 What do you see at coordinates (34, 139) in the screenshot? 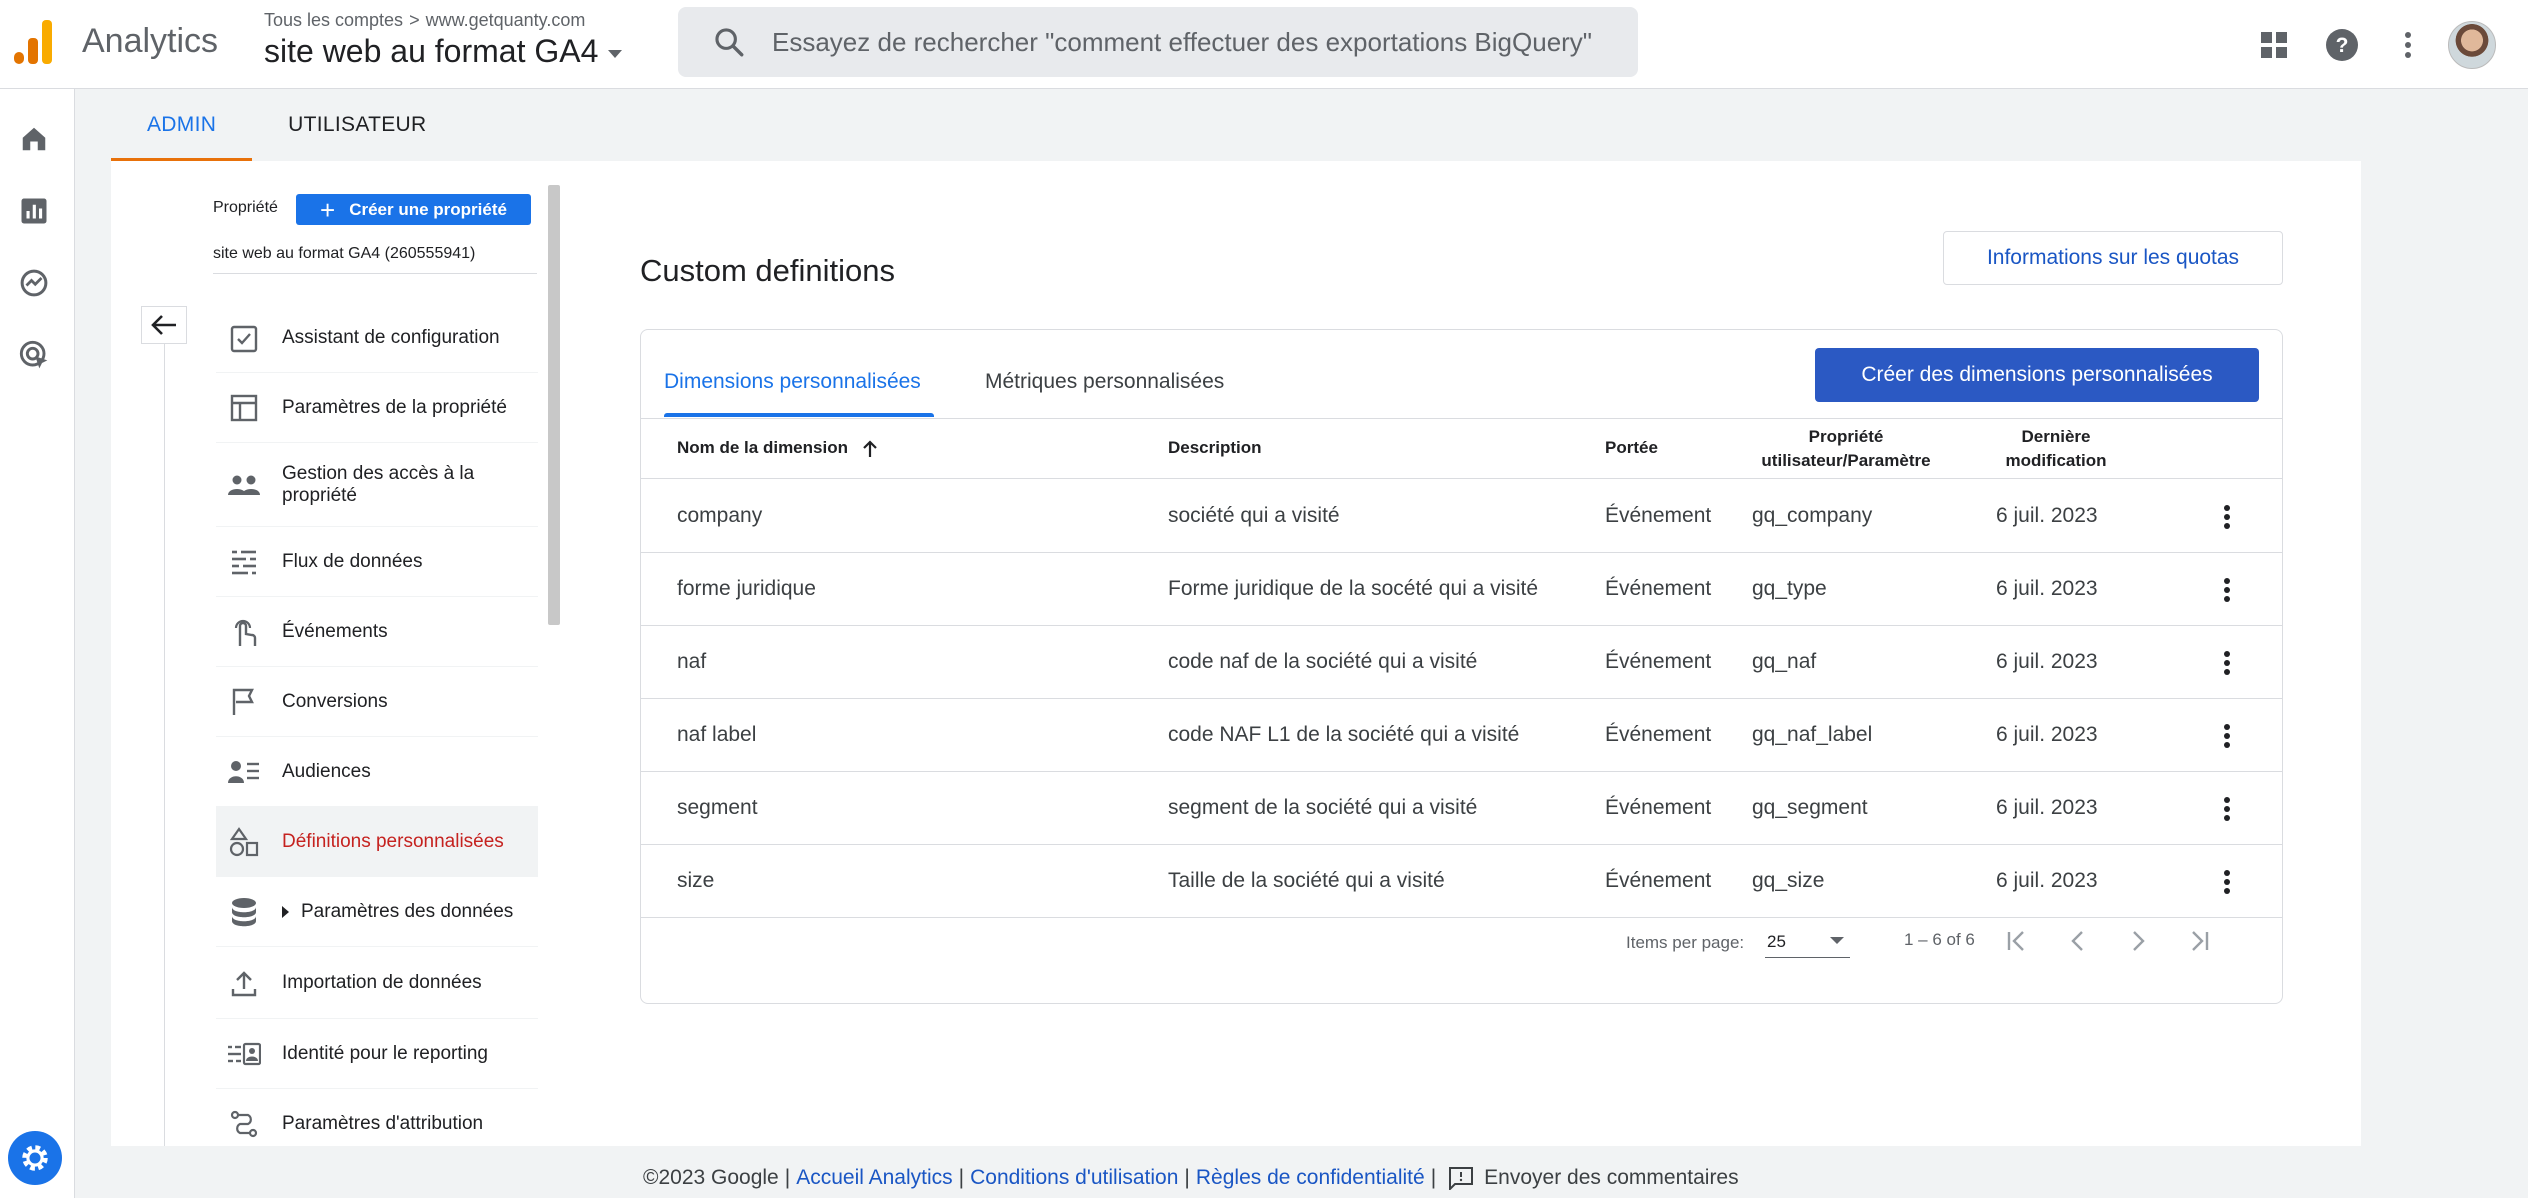
I see `home-icon` at bounding box center [34, 139].